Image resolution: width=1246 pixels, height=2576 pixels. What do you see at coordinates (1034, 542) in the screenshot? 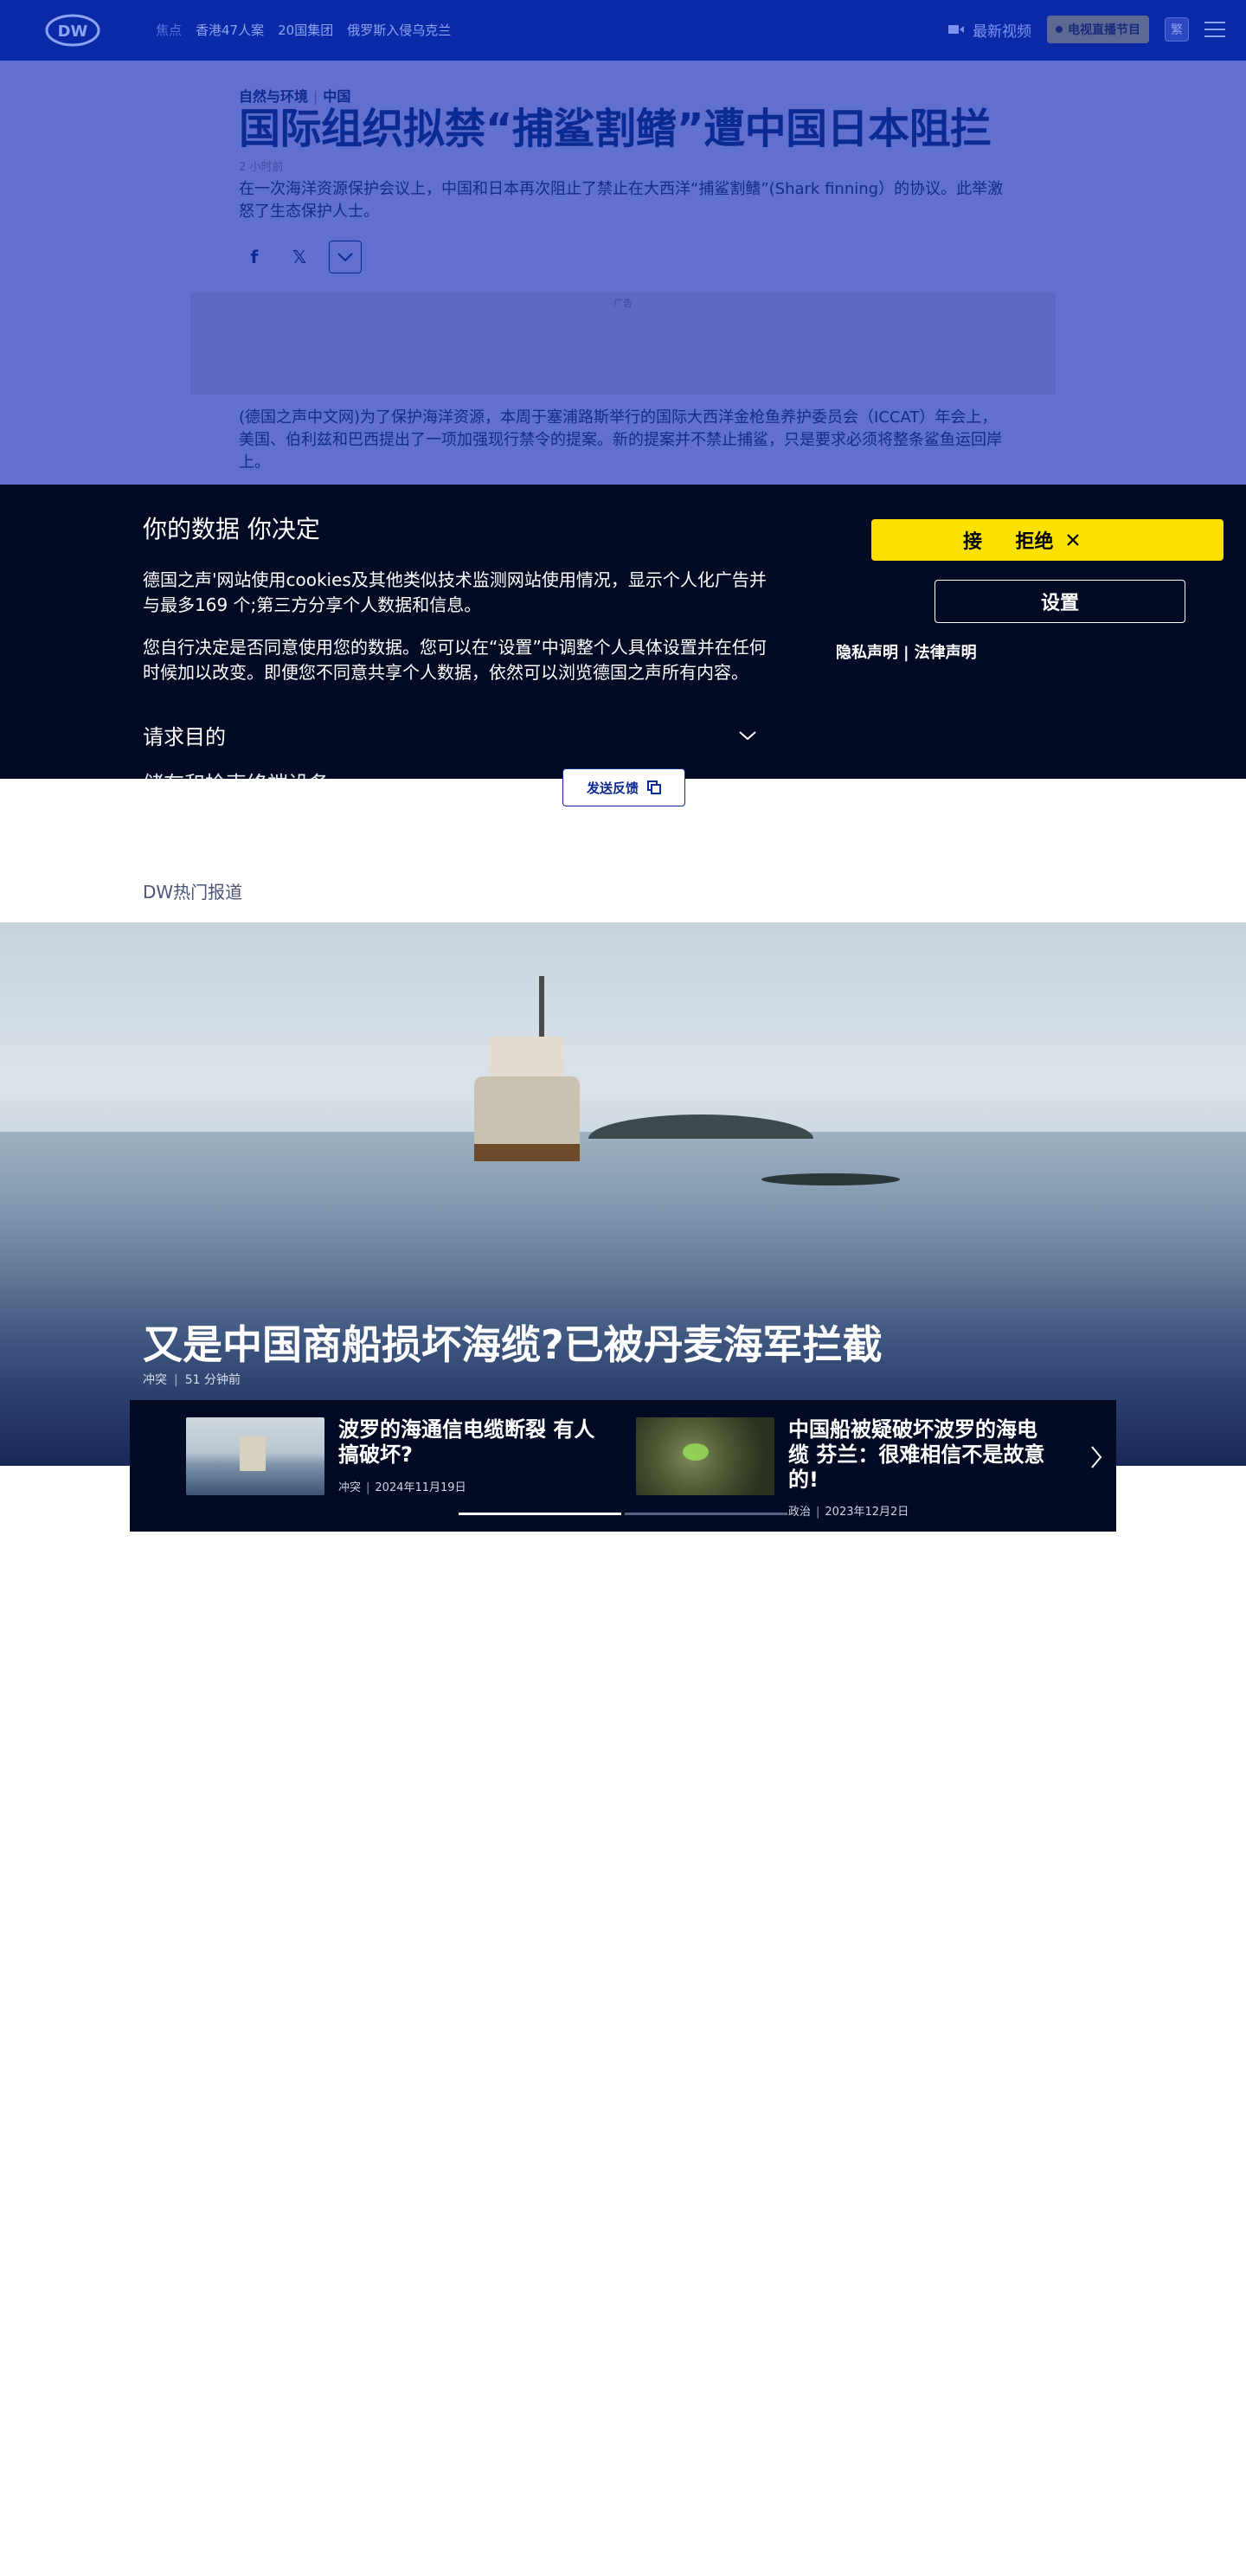
I see `reject-button-label: 拒绝` at bounding box center [1034, 542].